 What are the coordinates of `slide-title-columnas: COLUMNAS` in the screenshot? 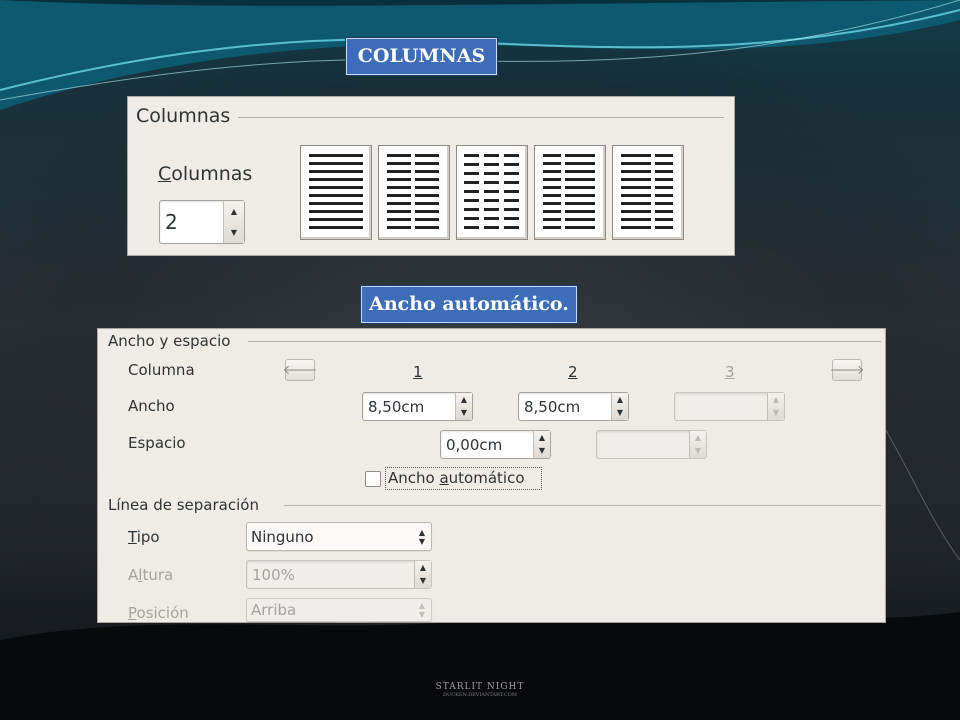 It's located at (421, 56).